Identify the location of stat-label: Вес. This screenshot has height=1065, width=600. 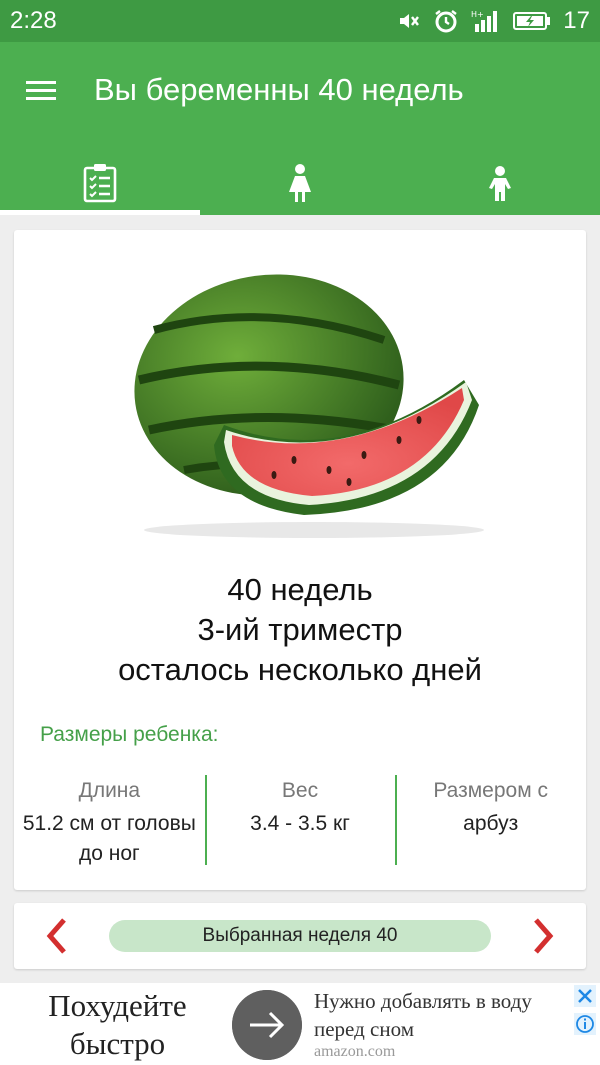
(300, 790).